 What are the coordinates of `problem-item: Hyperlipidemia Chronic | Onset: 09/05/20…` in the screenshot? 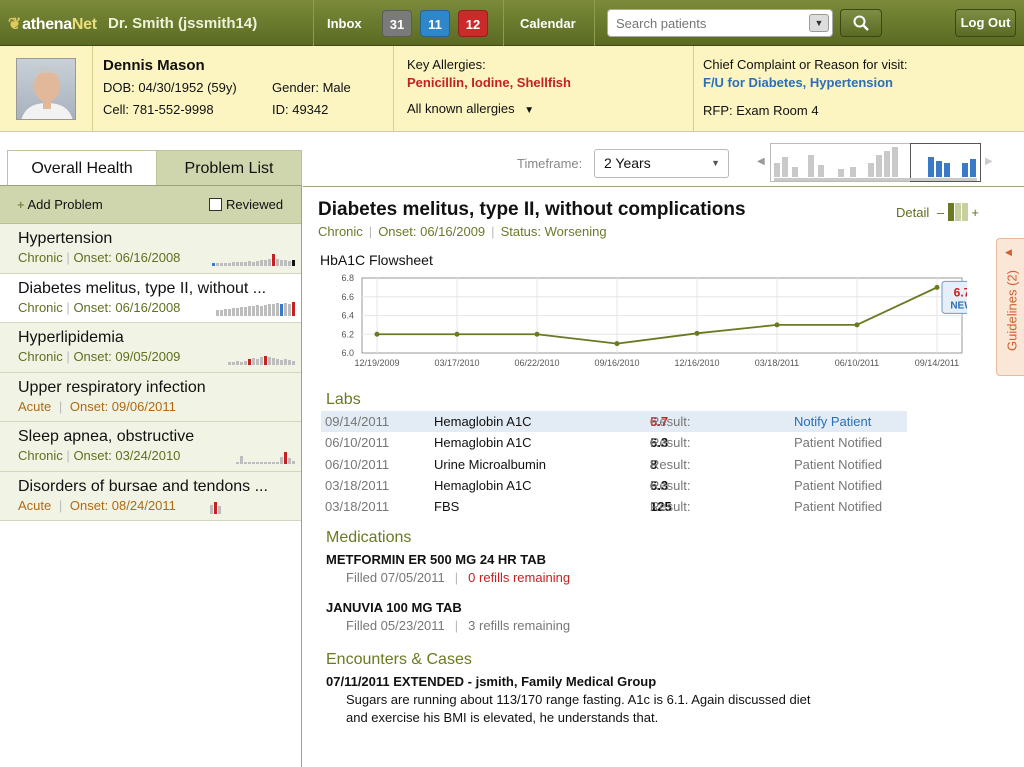 It's located at (150, 348).